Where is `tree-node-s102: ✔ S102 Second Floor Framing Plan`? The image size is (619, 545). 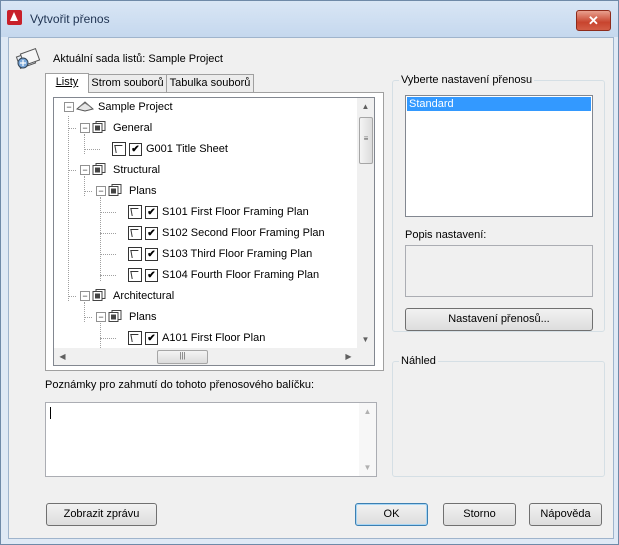
tree-node-s102: ✔ S102 Second Floor Framing Plan is located at coordinates (204, 233).